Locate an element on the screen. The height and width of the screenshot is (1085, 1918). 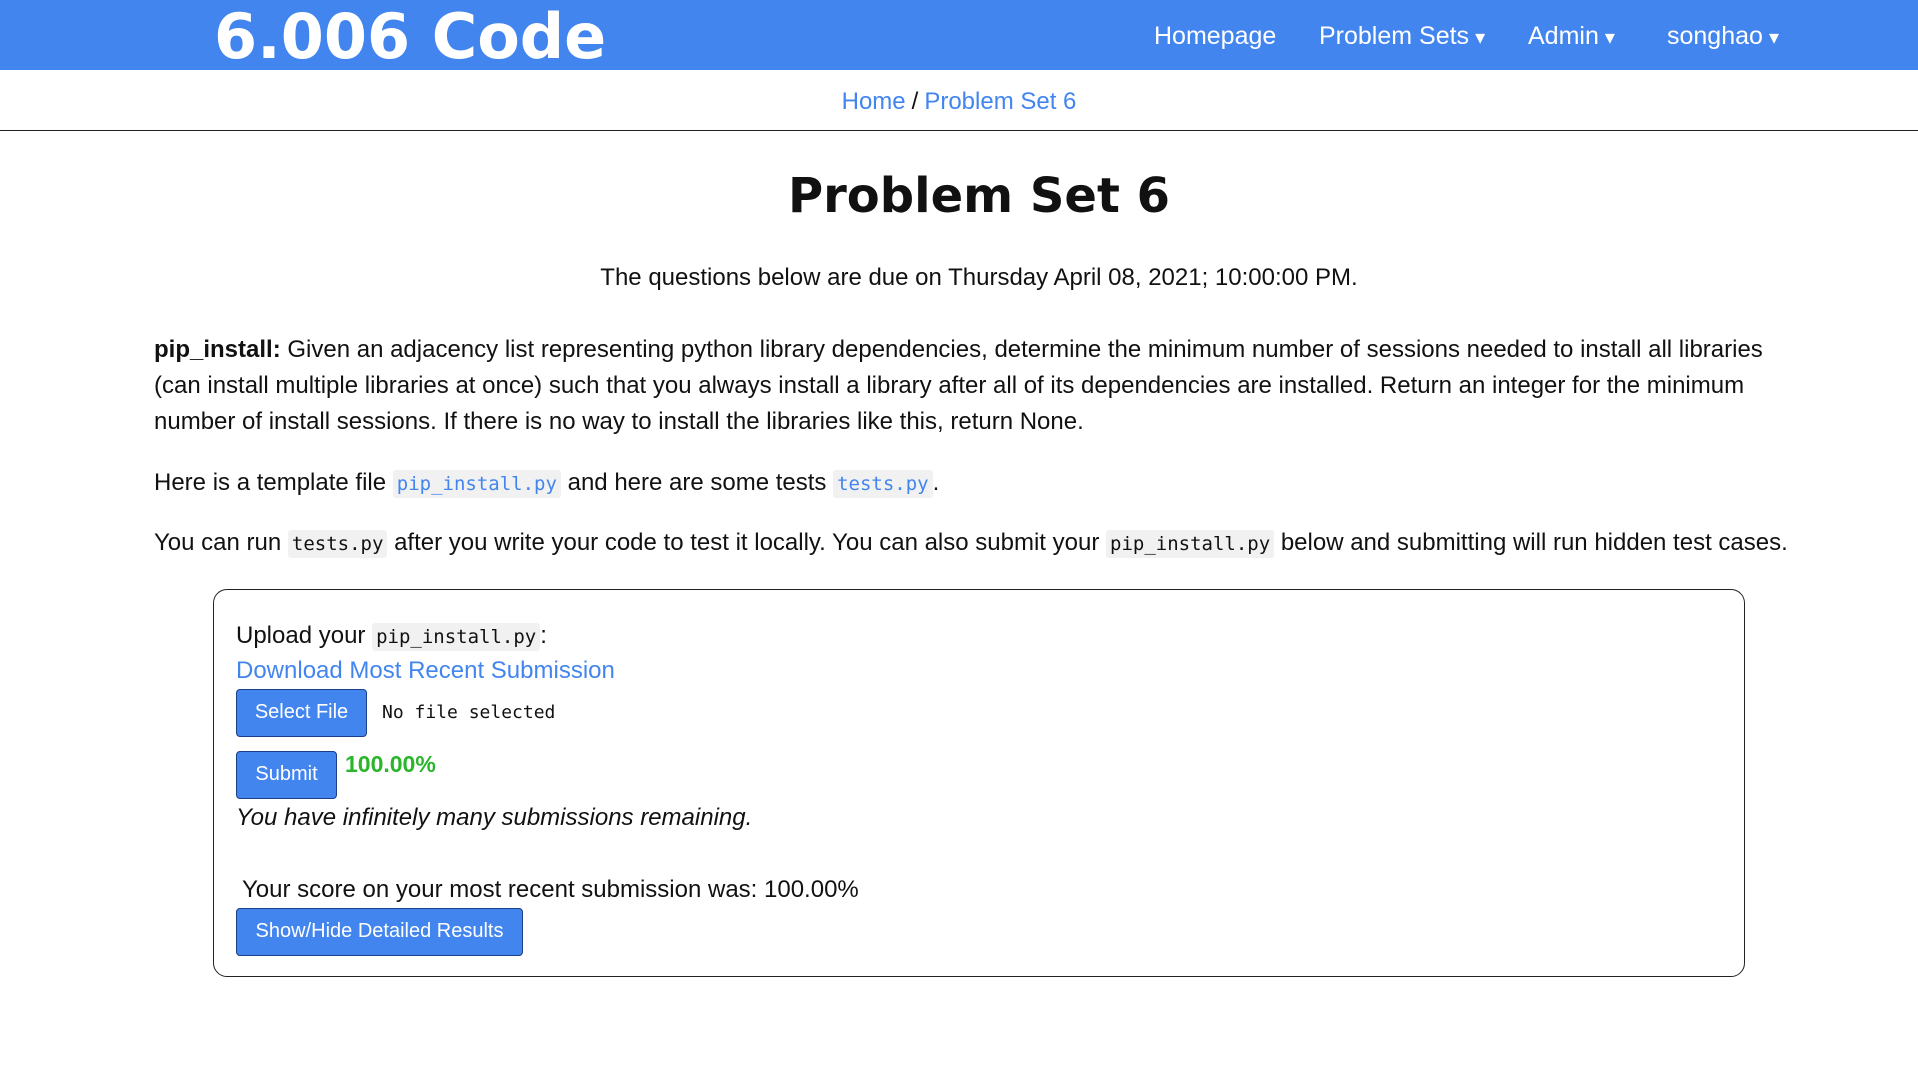
tests-mid: and here are some tests is located at coordinates (697, 482).